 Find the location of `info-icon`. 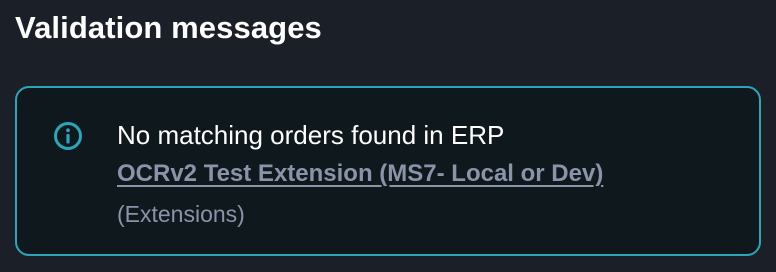

info-icon is located at coordinates (68, 136).